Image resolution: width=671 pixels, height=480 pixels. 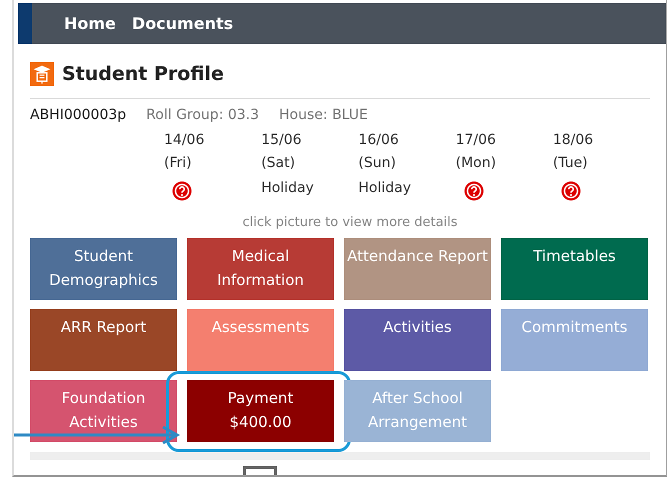 I want to click on hint-text: click picture to view more details, so click(x=350, y=222).